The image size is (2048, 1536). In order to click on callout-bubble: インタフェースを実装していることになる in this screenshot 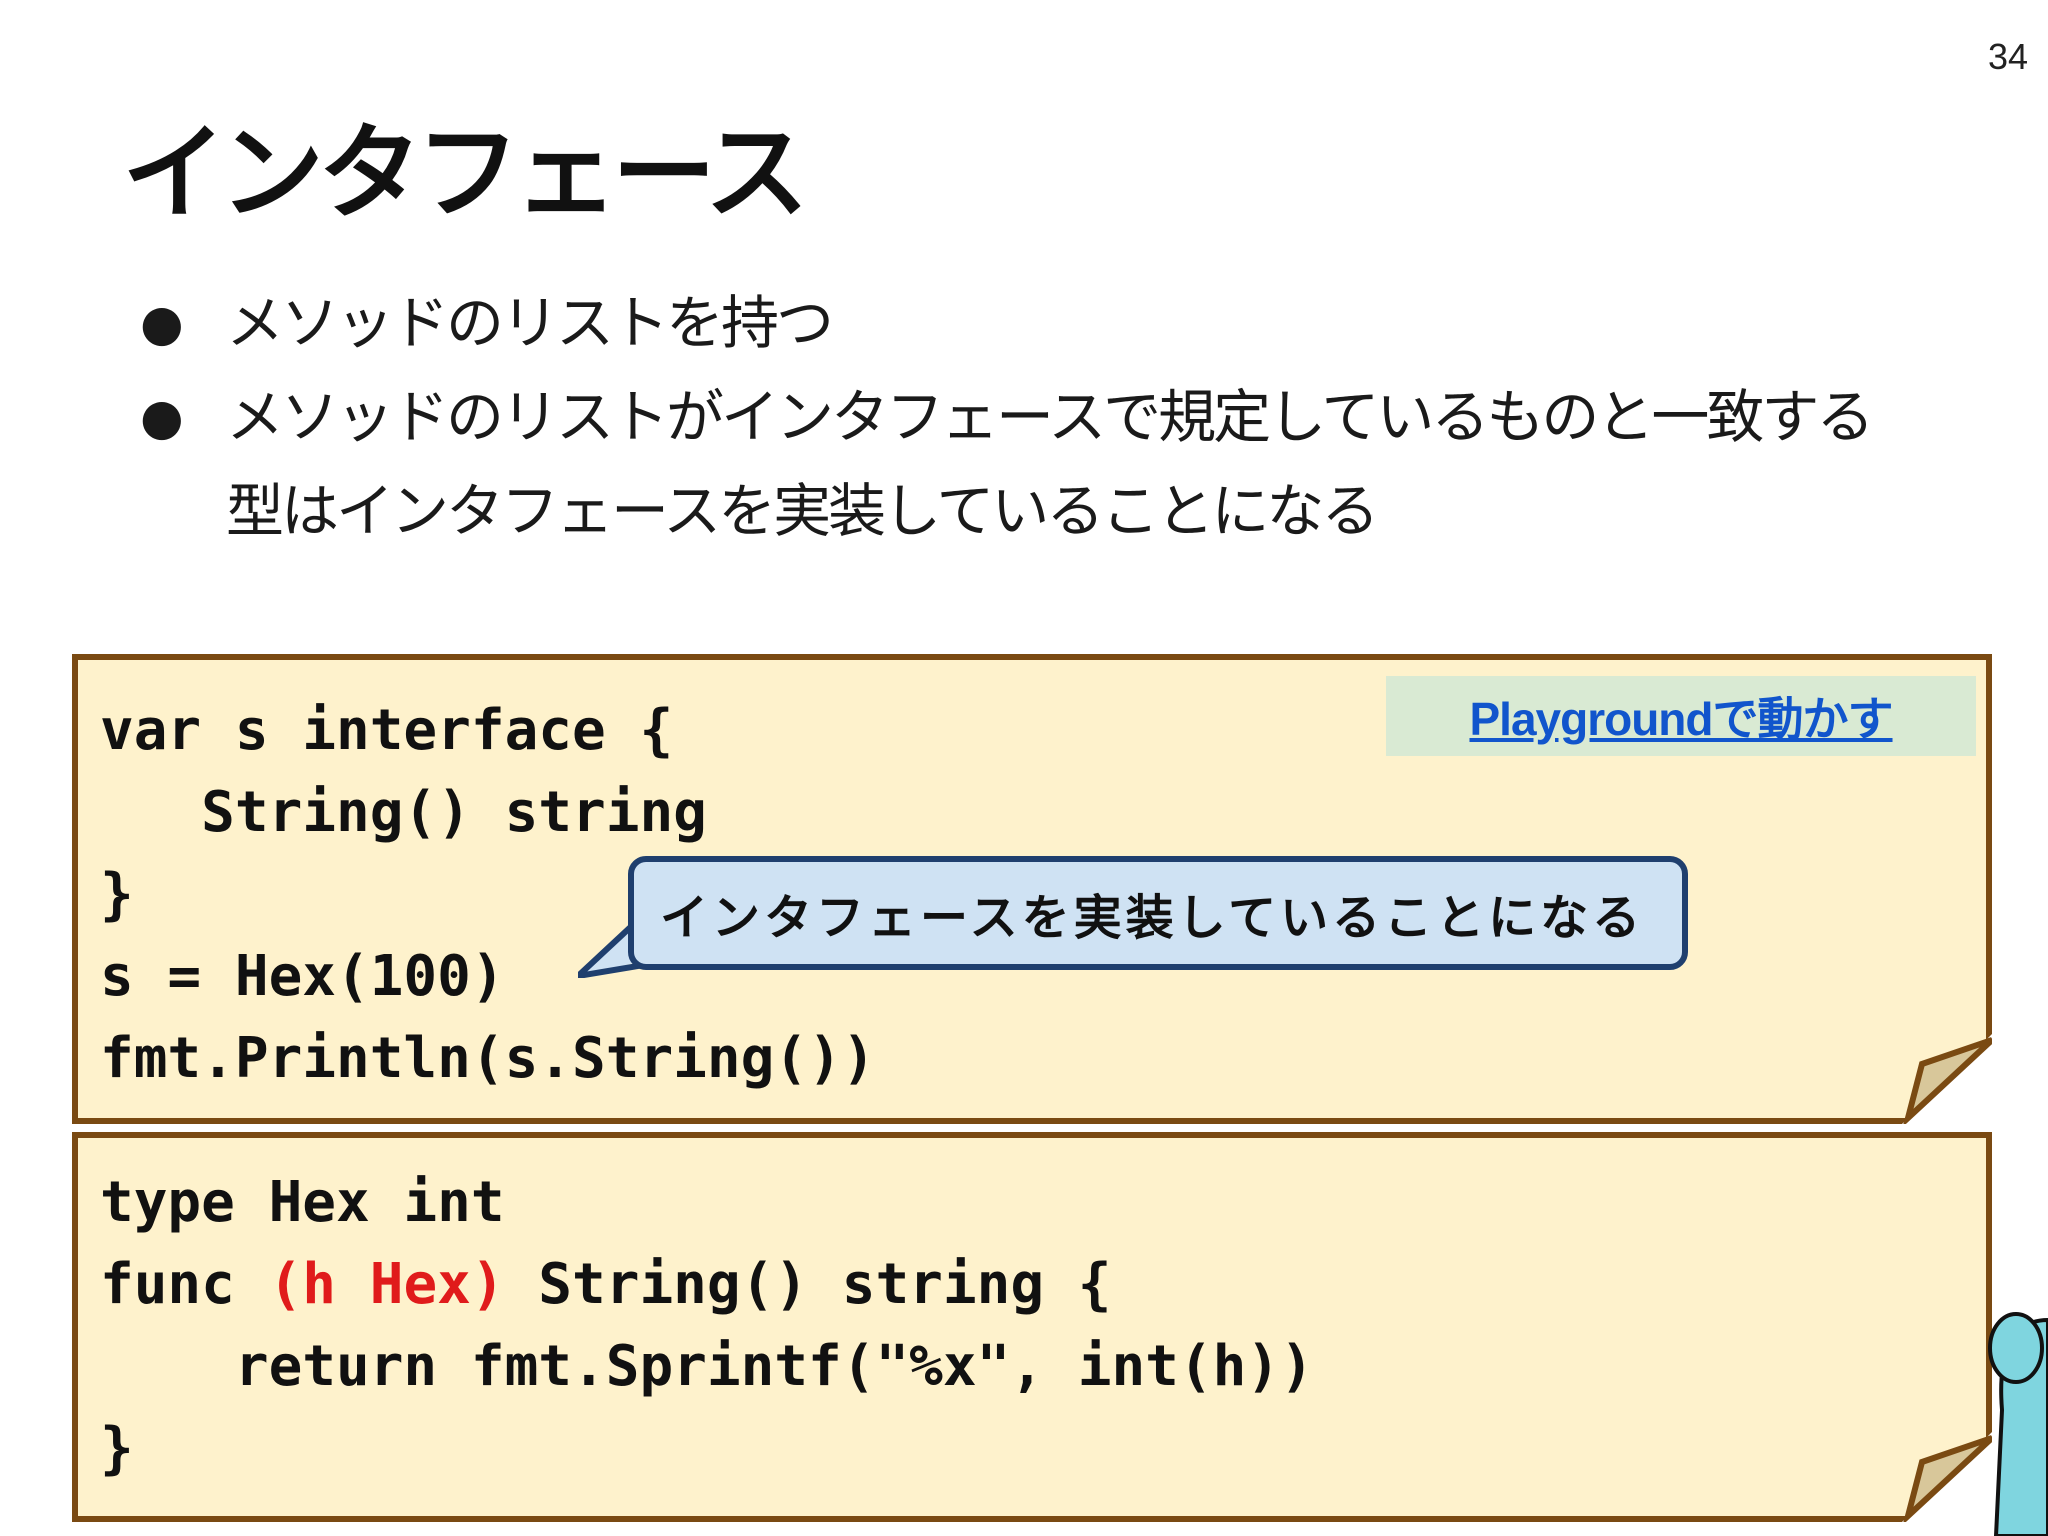, I will do `click(1158, 913)`.